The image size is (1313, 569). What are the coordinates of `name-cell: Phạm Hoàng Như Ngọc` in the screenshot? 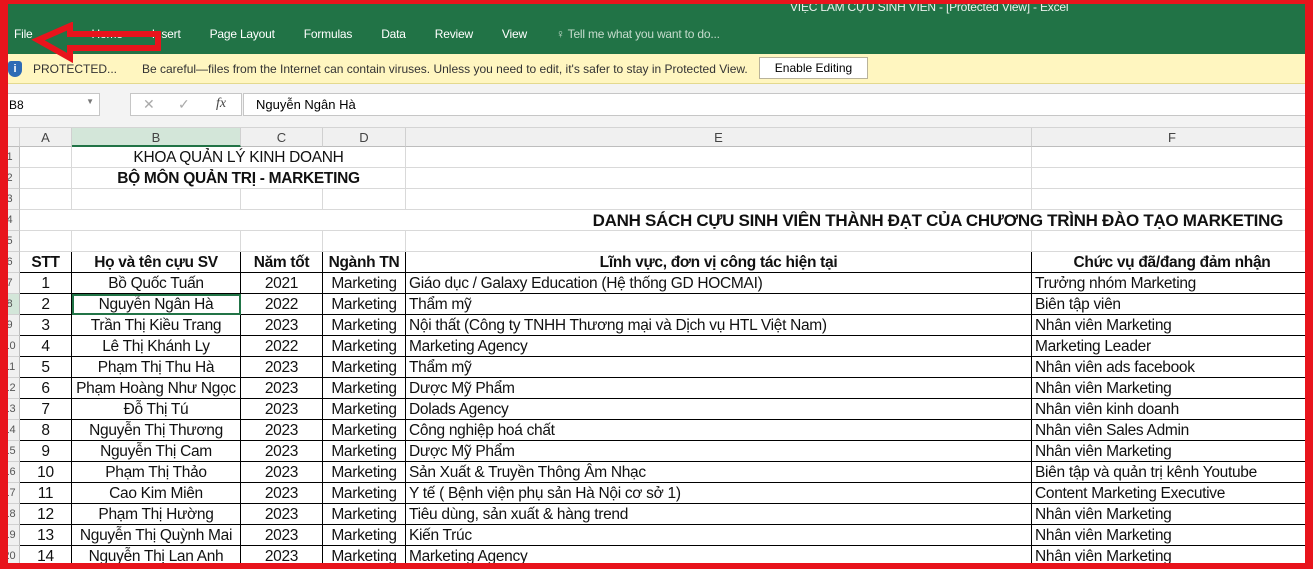 It's located at (156, 388).